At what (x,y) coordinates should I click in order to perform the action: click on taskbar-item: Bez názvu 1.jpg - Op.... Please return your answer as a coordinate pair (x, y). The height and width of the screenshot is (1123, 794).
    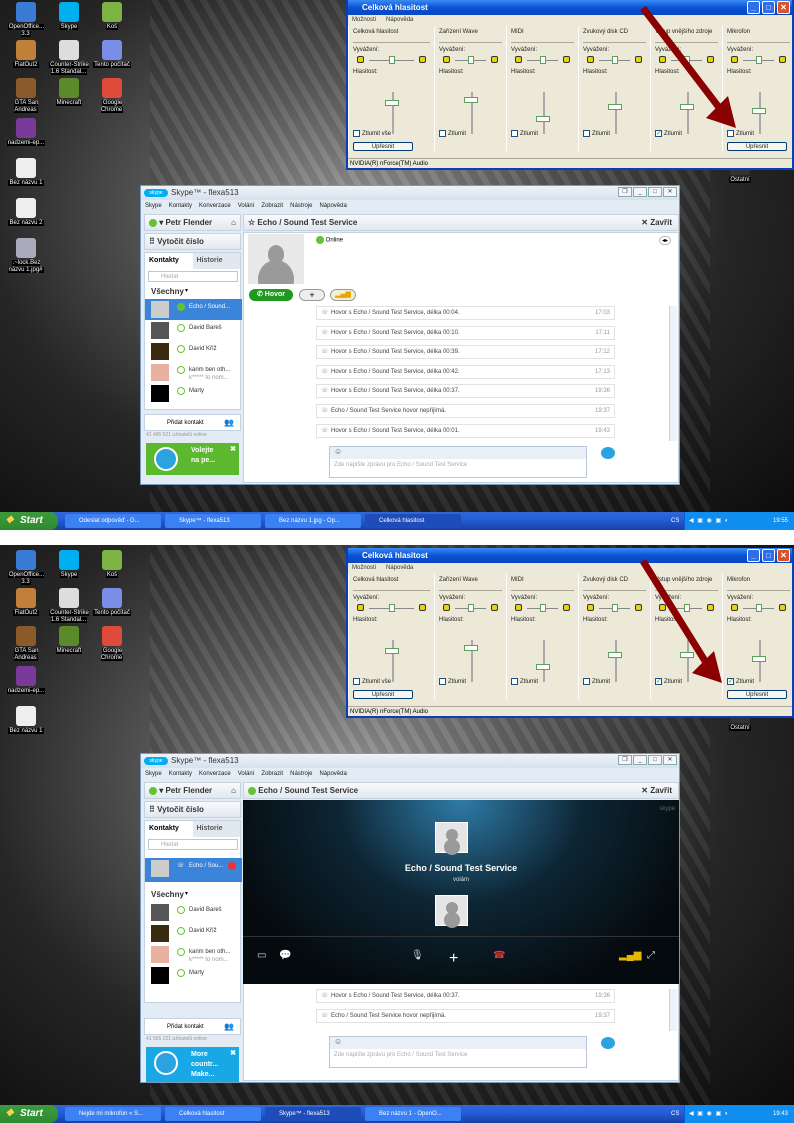
    Looking at the image, I should click on (313, 521).